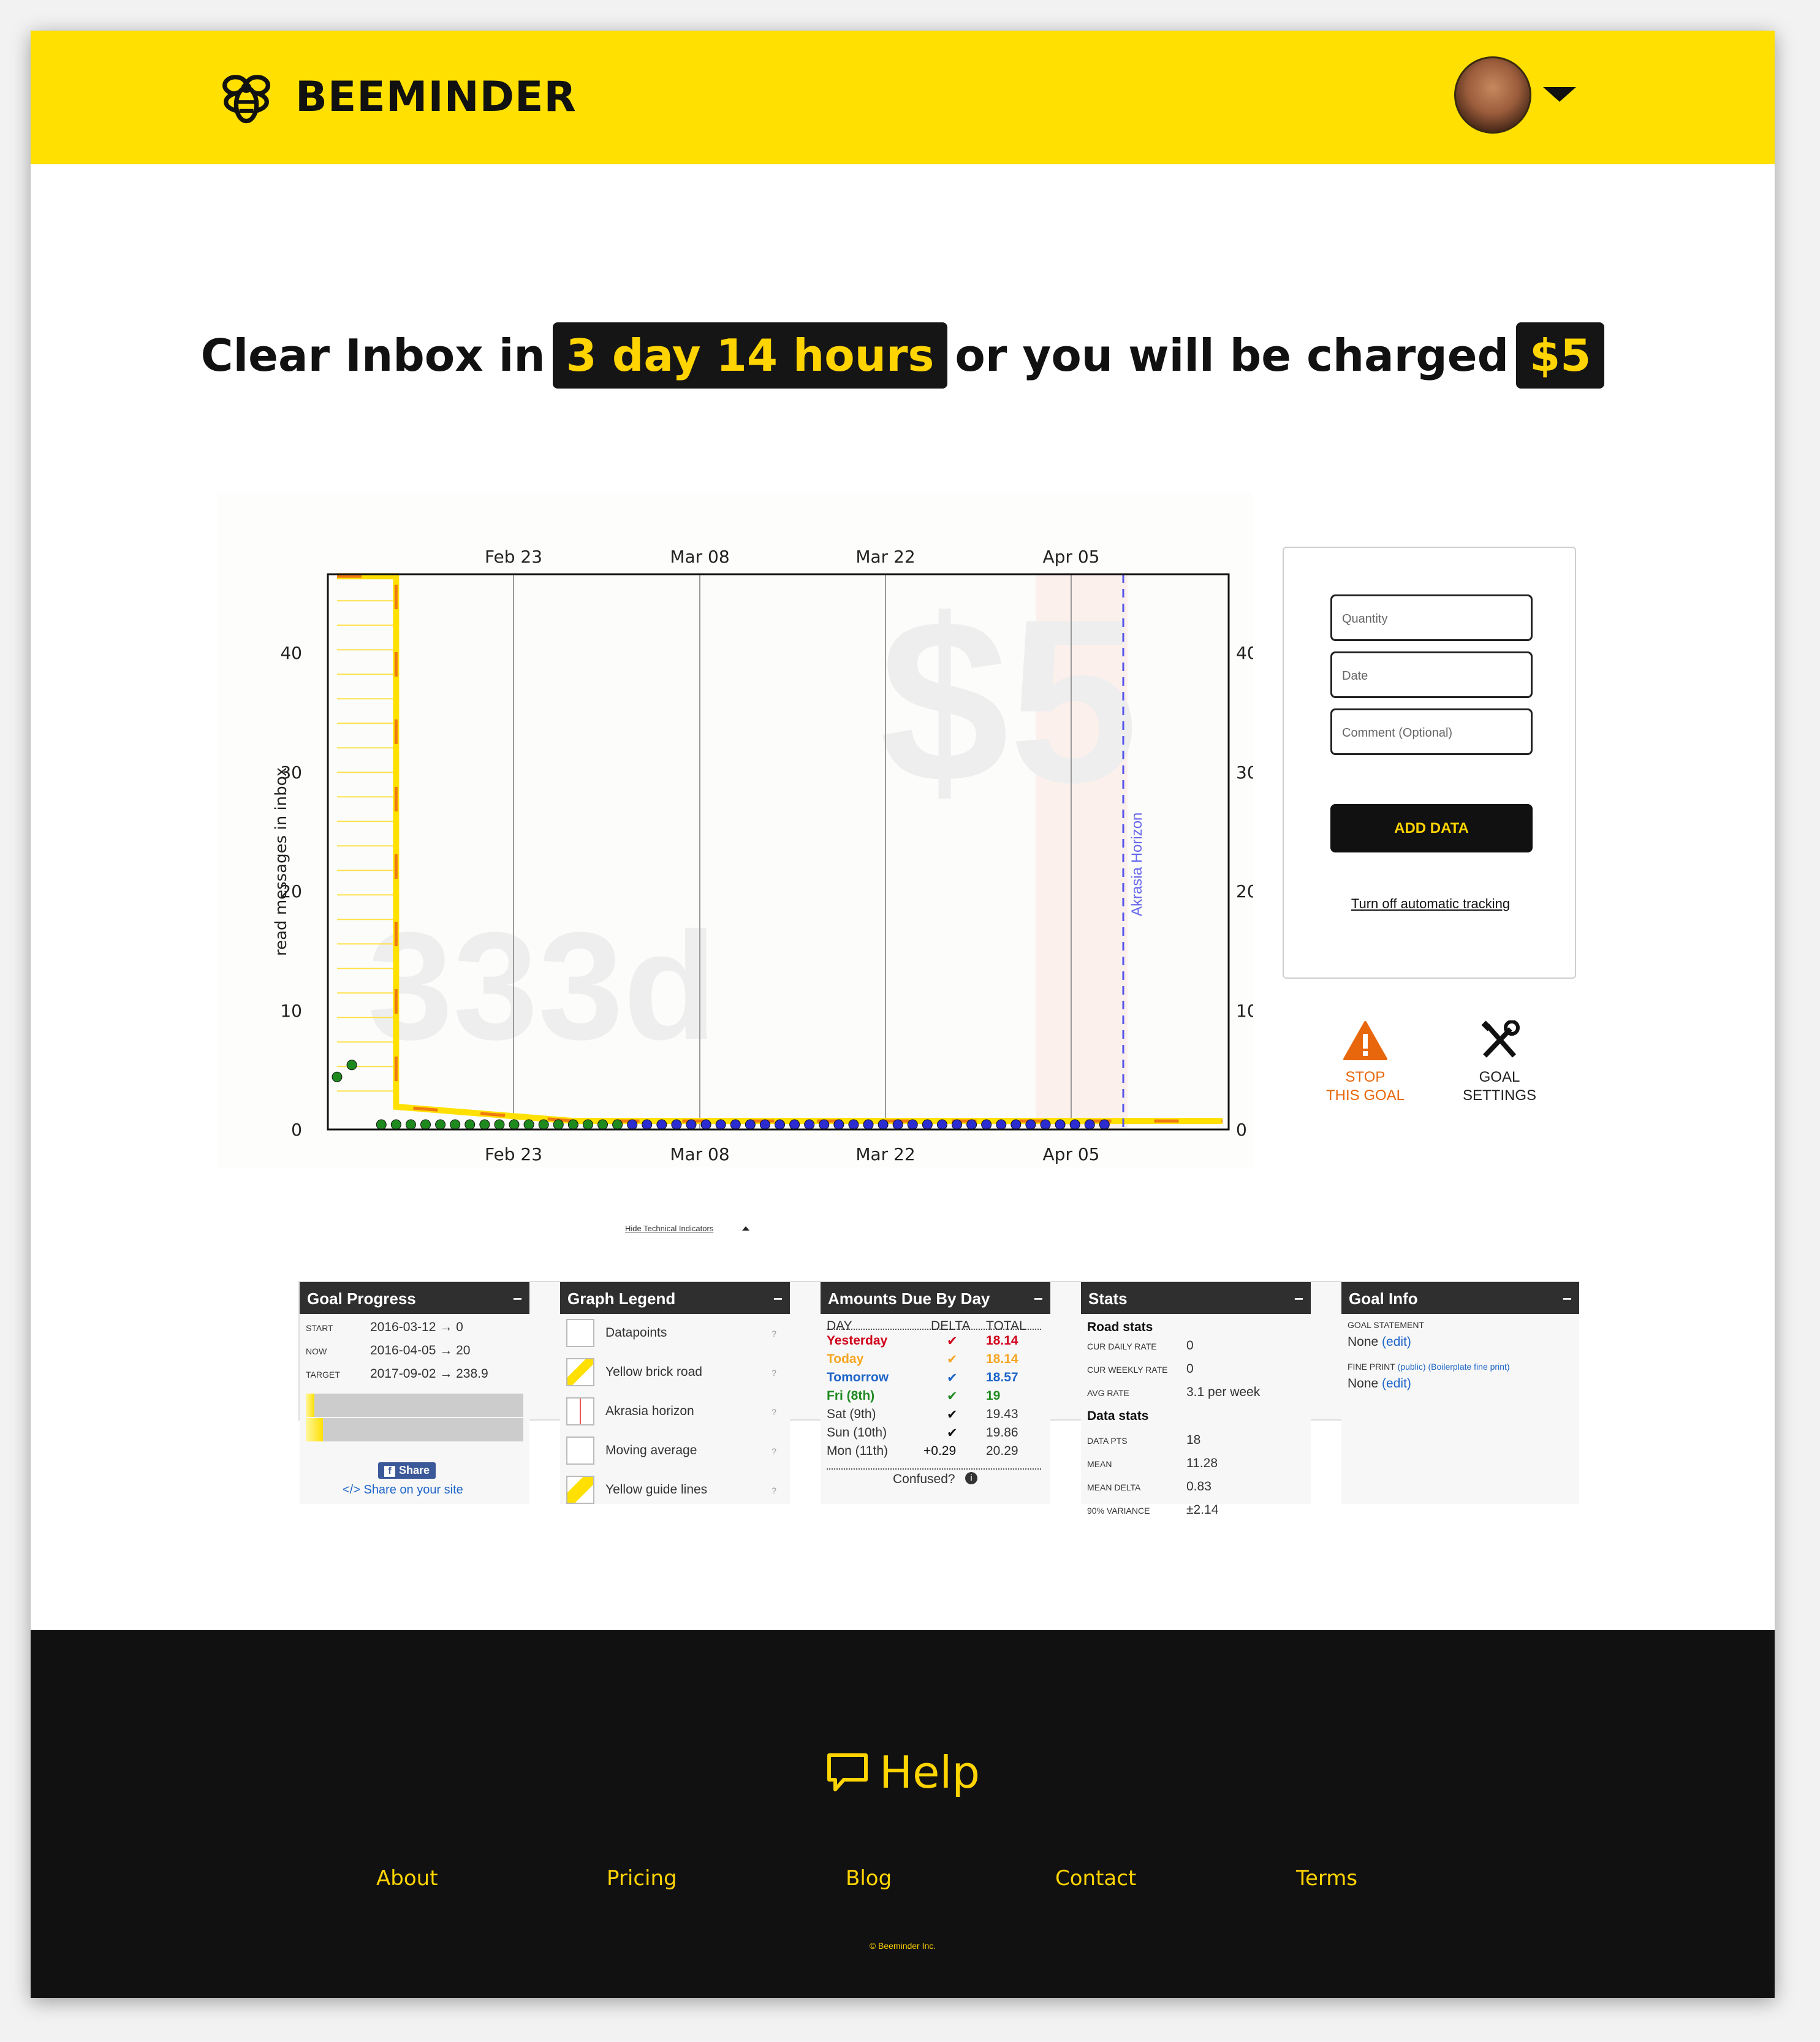 The image size is (1820, 2042). Describe the element at coordinates (669, 1228) in the screenshot. I see `hide-technical-indicators-link: Hide Technical Indicators` at that location.